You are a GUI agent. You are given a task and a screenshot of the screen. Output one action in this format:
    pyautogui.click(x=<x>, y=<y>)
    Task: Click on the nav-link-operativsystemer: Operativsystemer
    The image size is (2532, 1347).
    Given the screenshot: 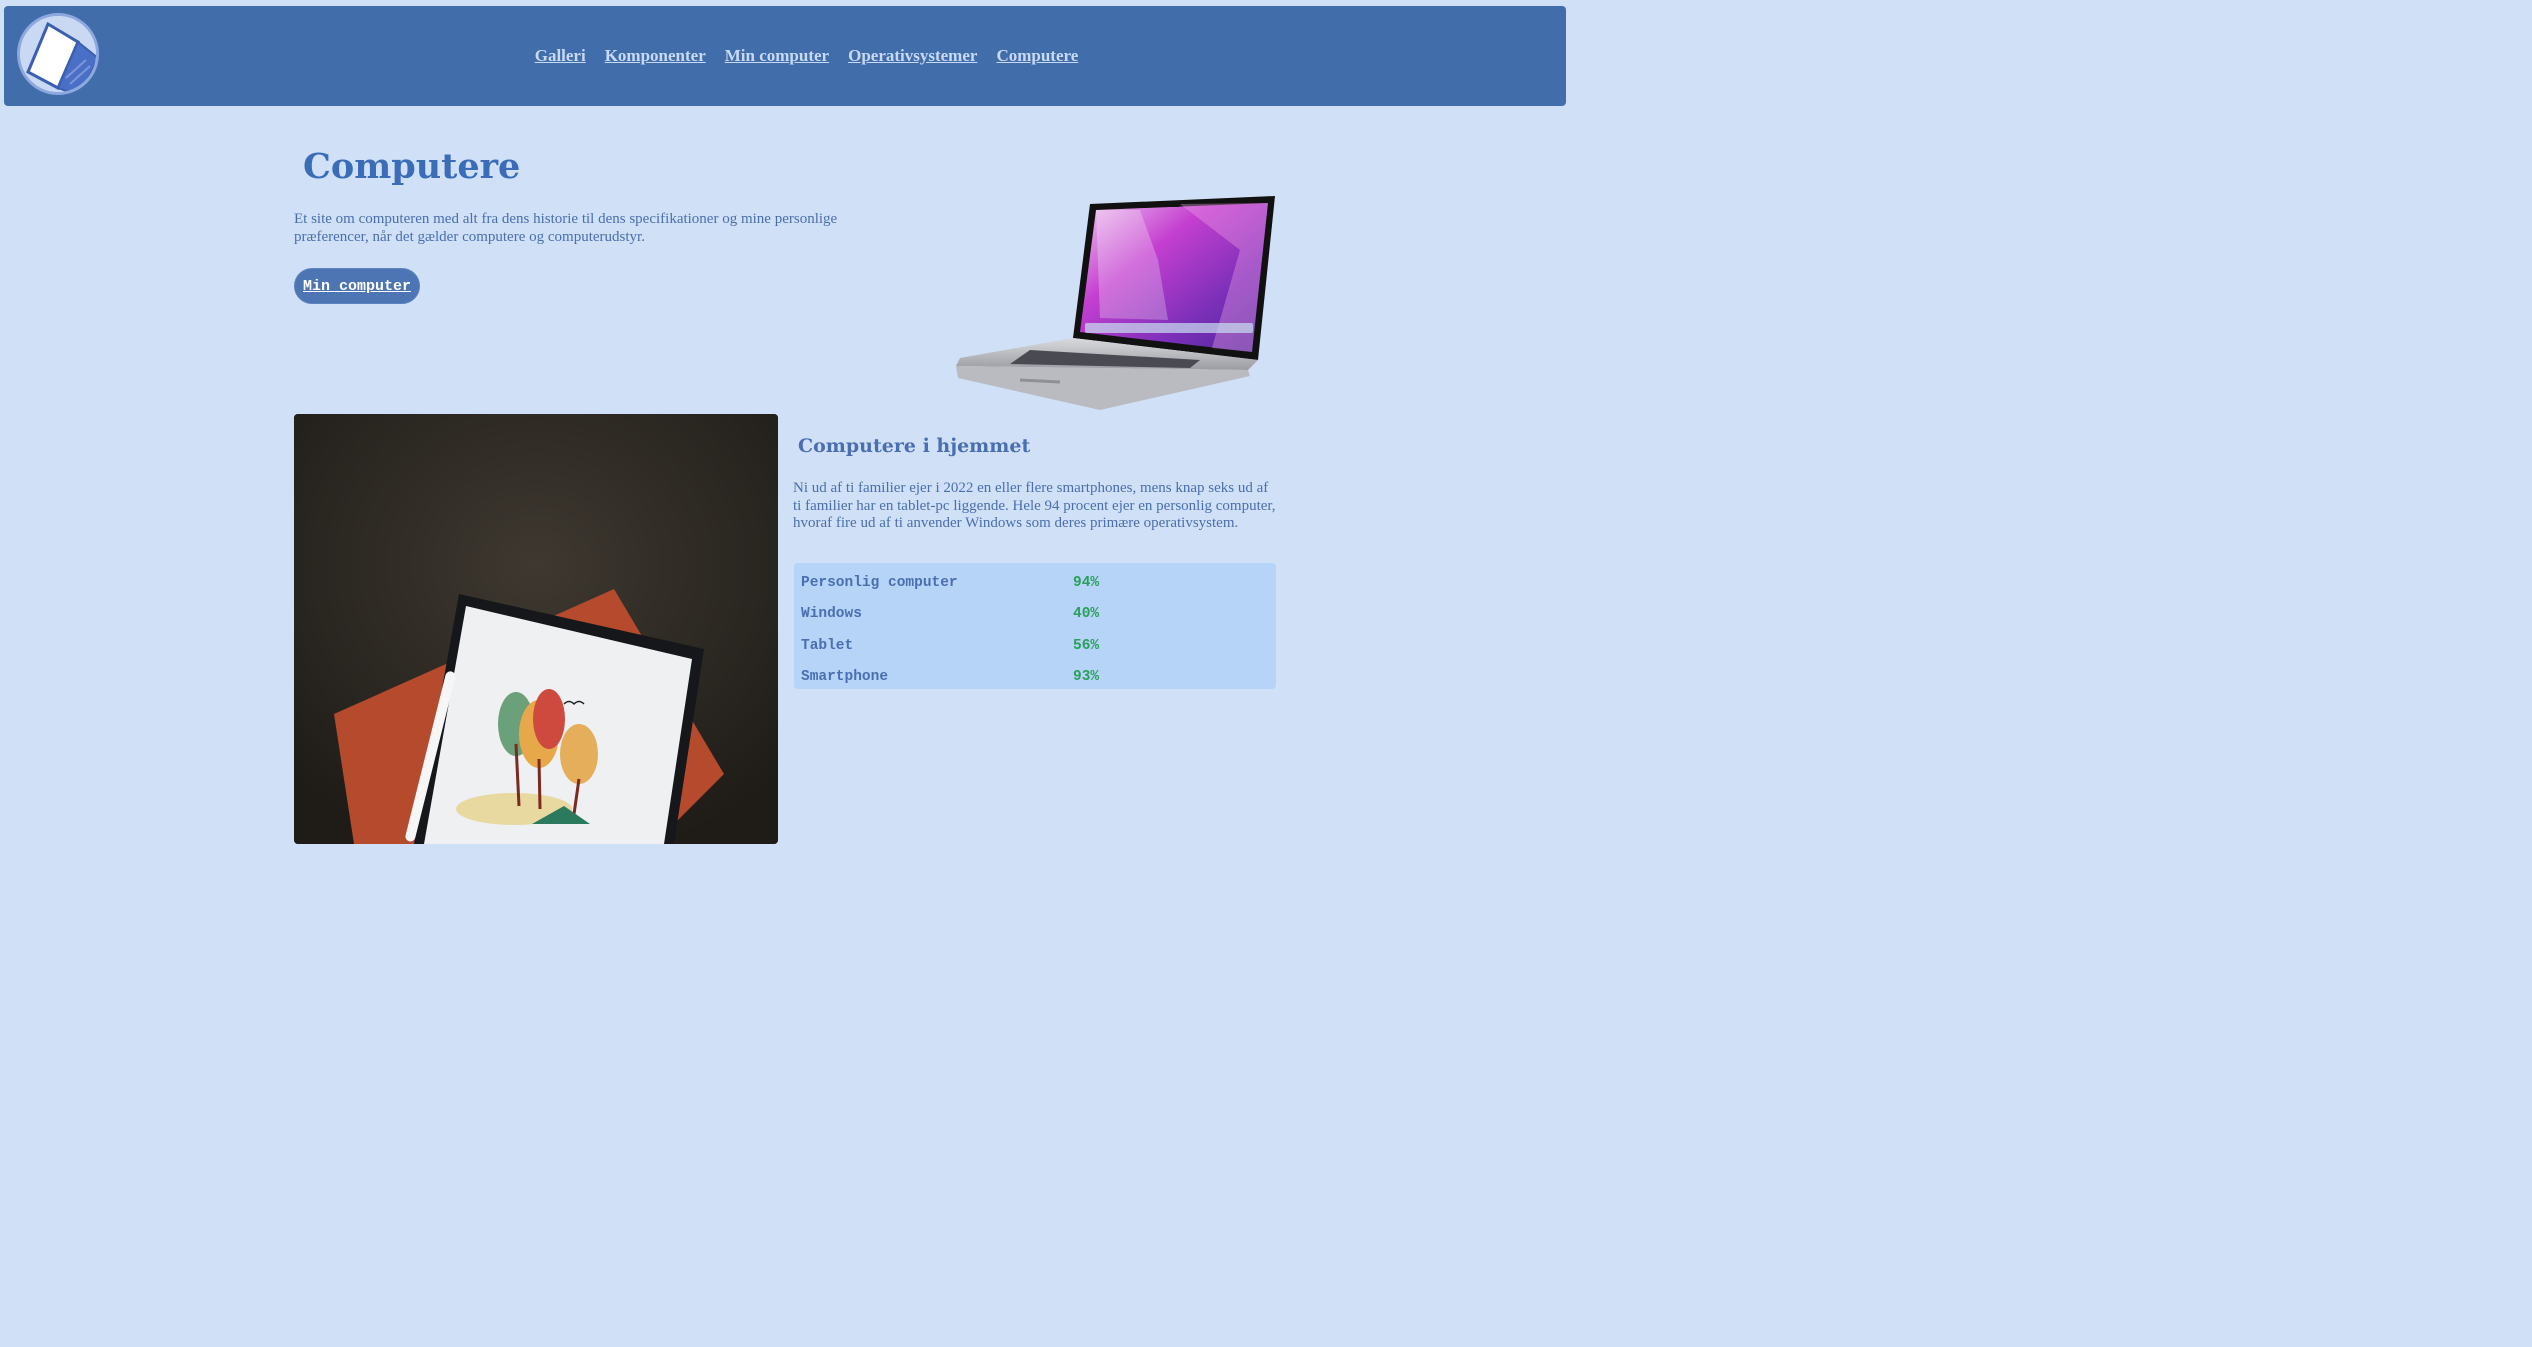 What is the action you would take?
    pyautogui.click(x=912, y=56)
    